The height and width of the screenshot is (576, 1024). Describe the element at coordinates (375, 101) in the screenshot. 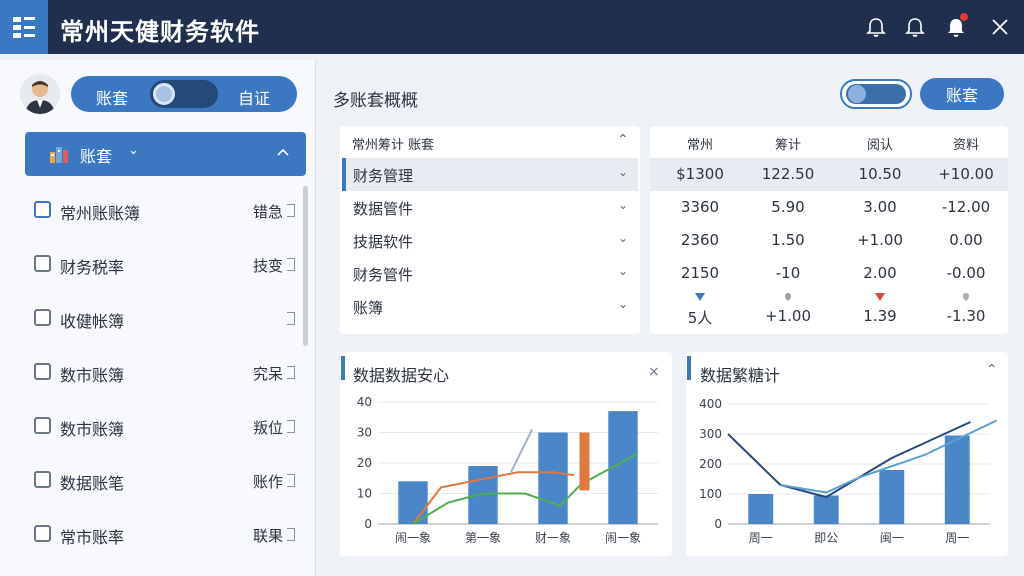

I see `page-title: 多账套概概` at that location.